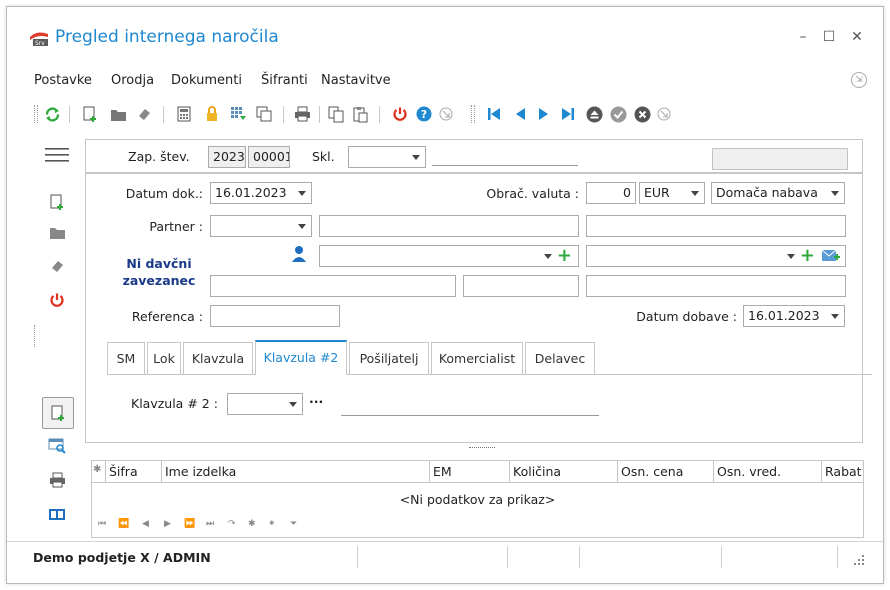 The image size is (890, 590). Describe the element at coordinates (360, 114) in the screenshot. I see `paste-document-icon` at that location.